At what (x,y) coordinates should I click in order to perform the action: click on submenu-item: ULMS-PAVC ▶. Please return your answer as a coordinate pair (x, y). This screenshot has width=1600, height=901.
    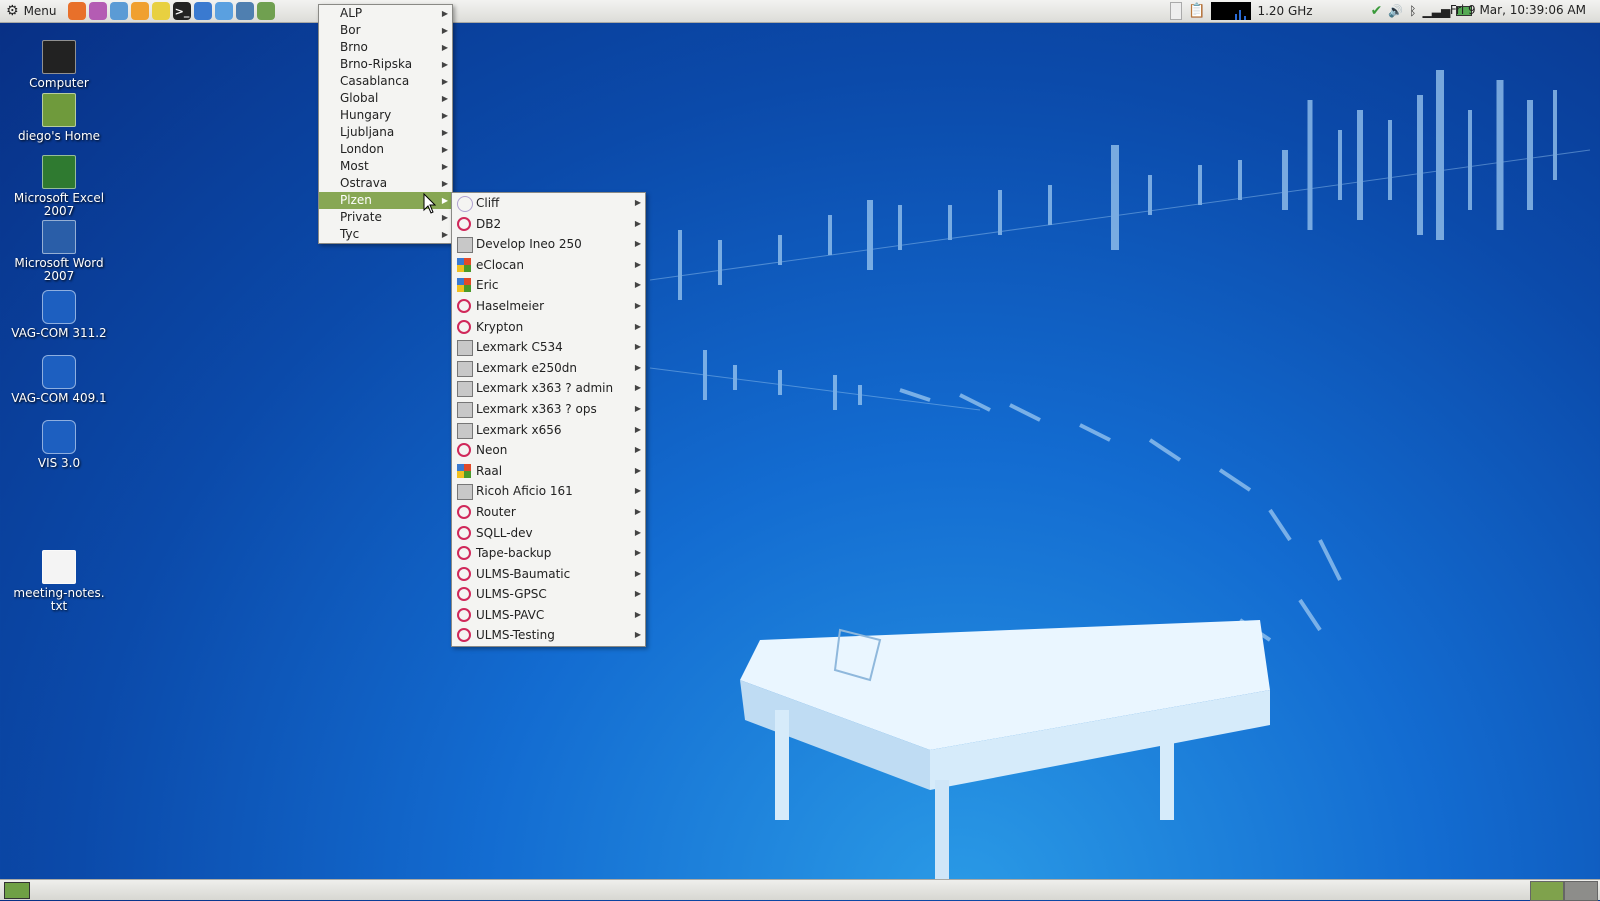
    Looking at the image, I should click on (548, 615).